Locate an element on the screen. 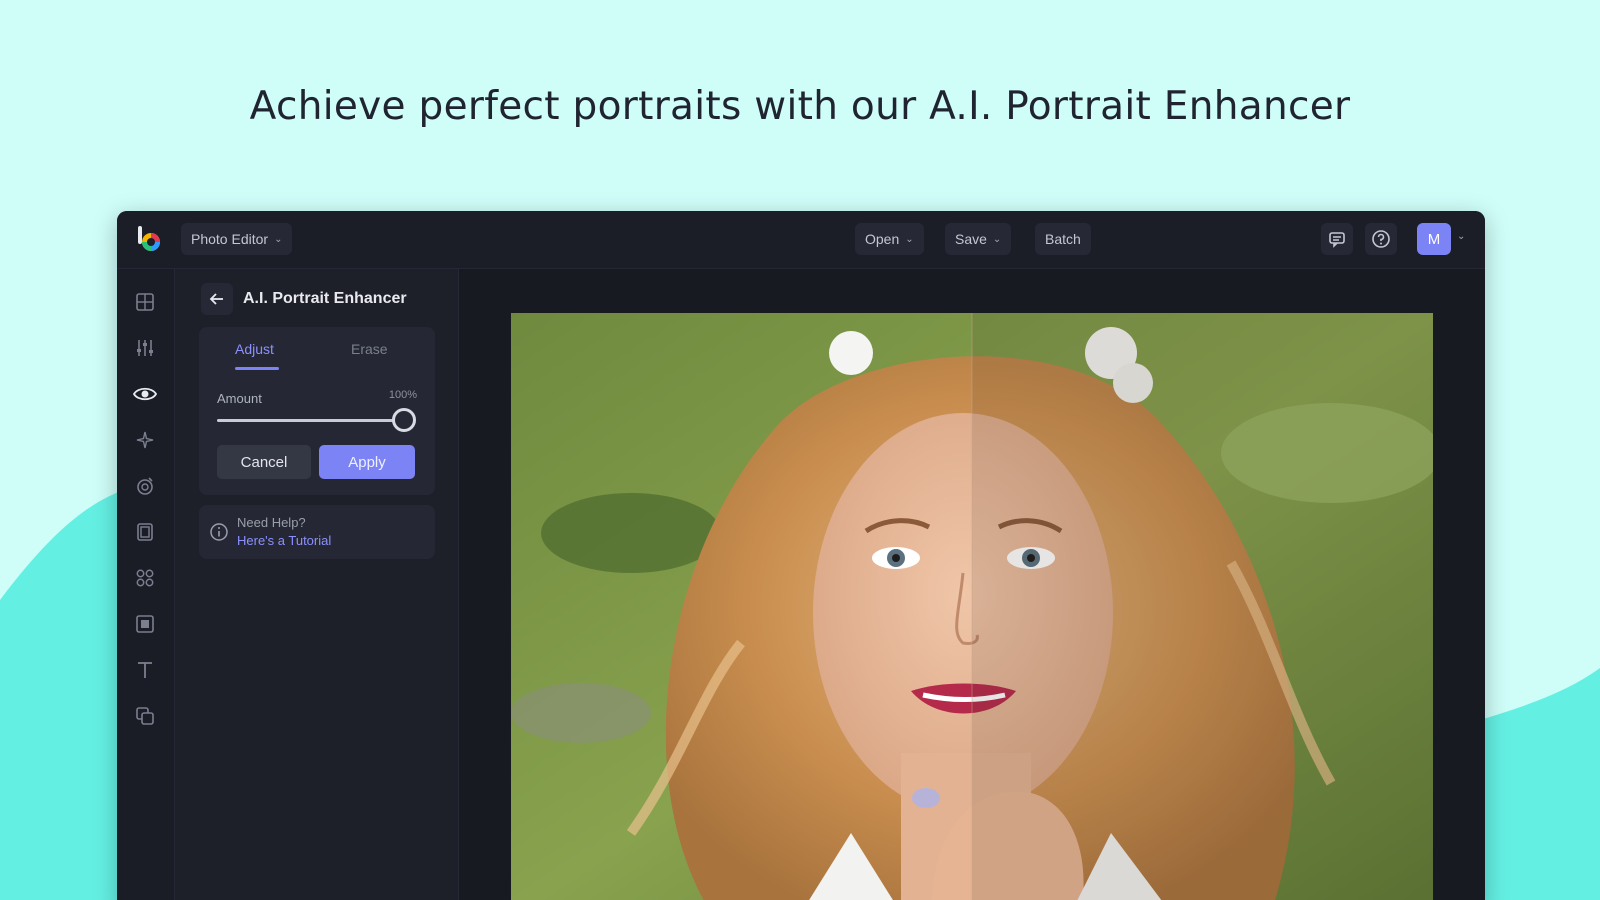  panel-title: A.I. Portrait Enhancer is located at coordinates (325, 298).